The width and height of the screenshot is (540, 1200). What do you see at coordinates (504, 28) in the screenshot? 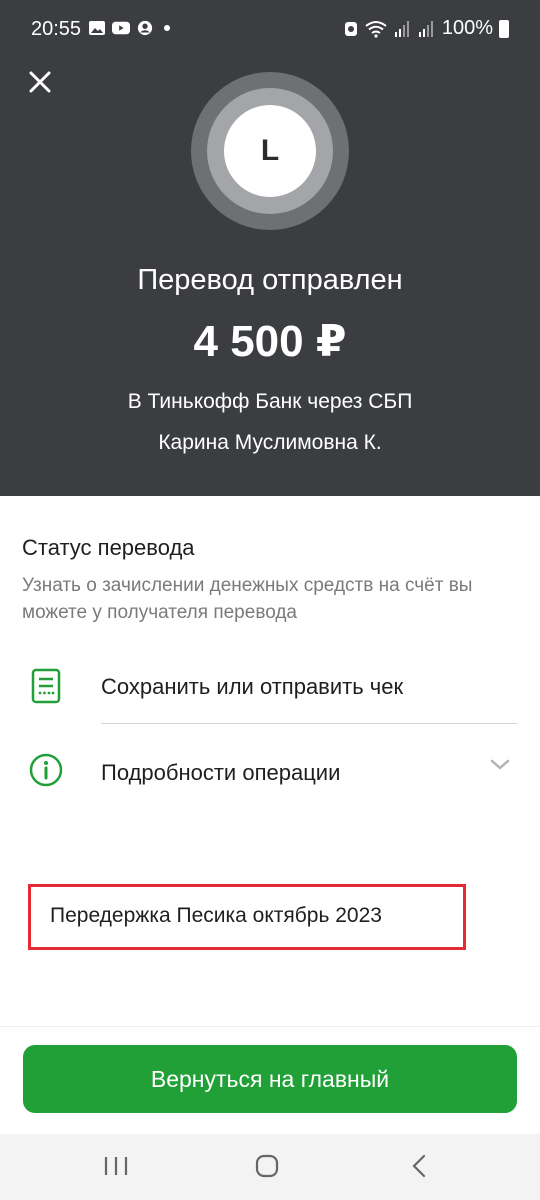
I see `battery-icon` at bounding box center [504, 28].